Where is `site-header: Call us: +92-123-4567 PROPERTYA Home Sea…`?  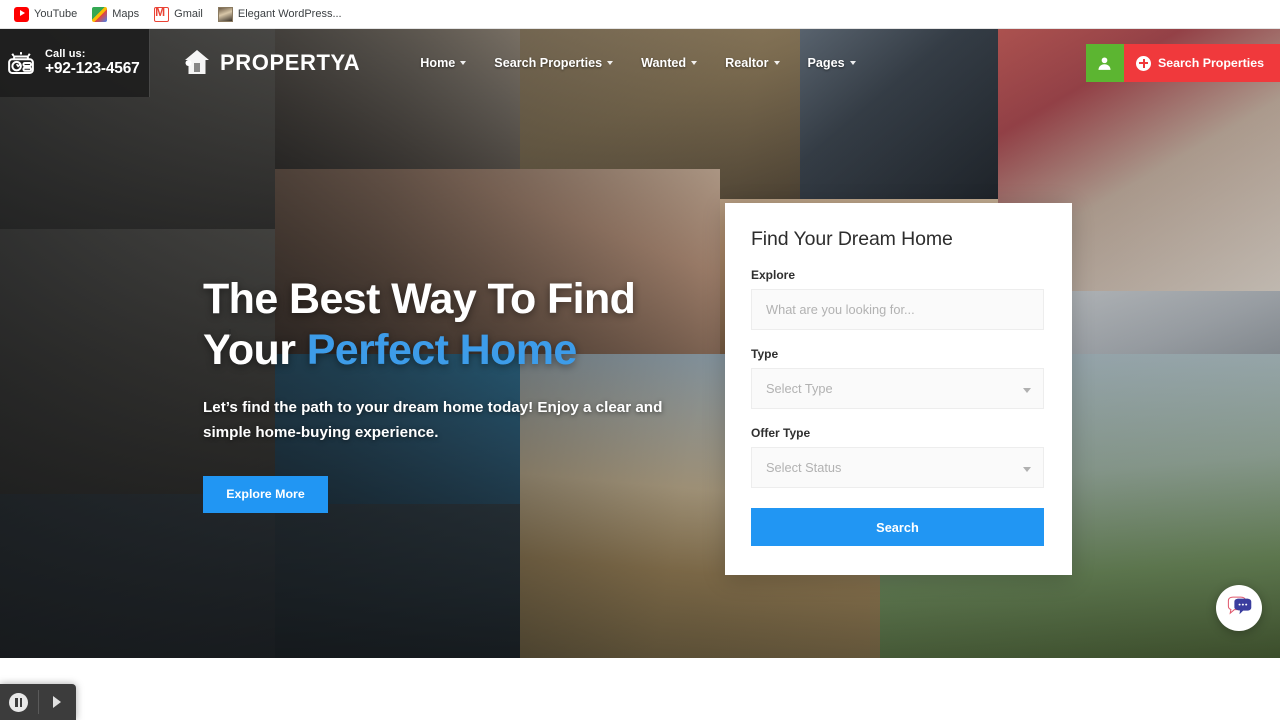
site-header: Call us: +92-123-4567 PROPERTYA Home Sea… is located at coordinates (640, 63).